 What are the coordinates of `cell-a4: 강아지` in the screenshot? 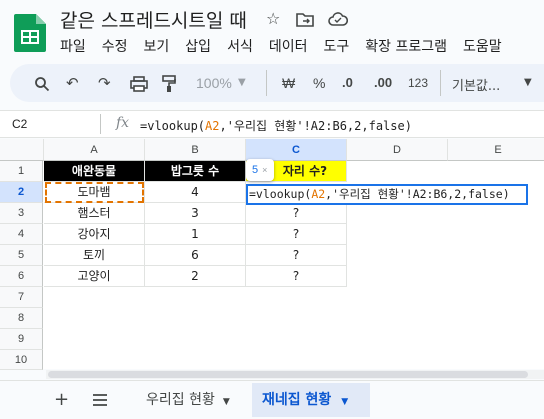 It's located at (94, 234).